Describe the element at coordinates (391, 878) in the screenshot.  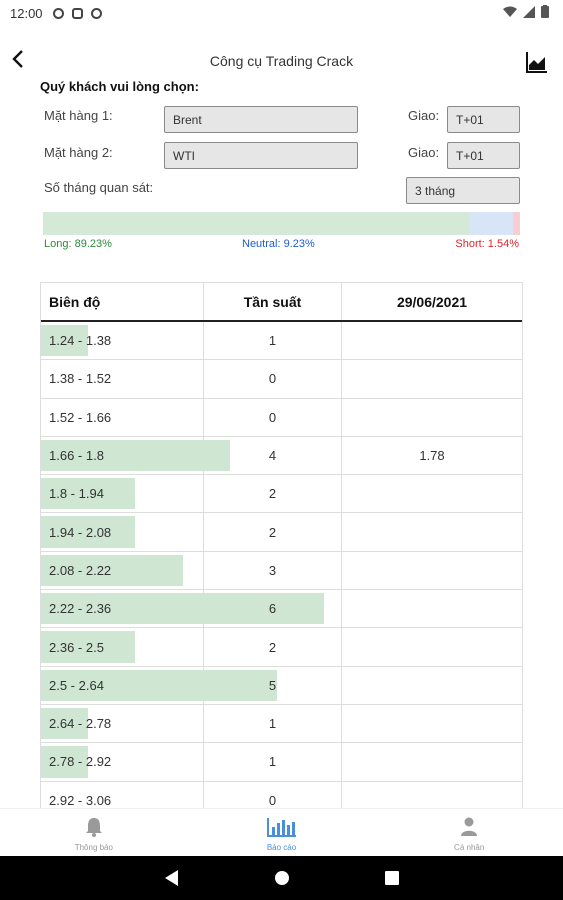
I see `nav-recents-icon` at that location.